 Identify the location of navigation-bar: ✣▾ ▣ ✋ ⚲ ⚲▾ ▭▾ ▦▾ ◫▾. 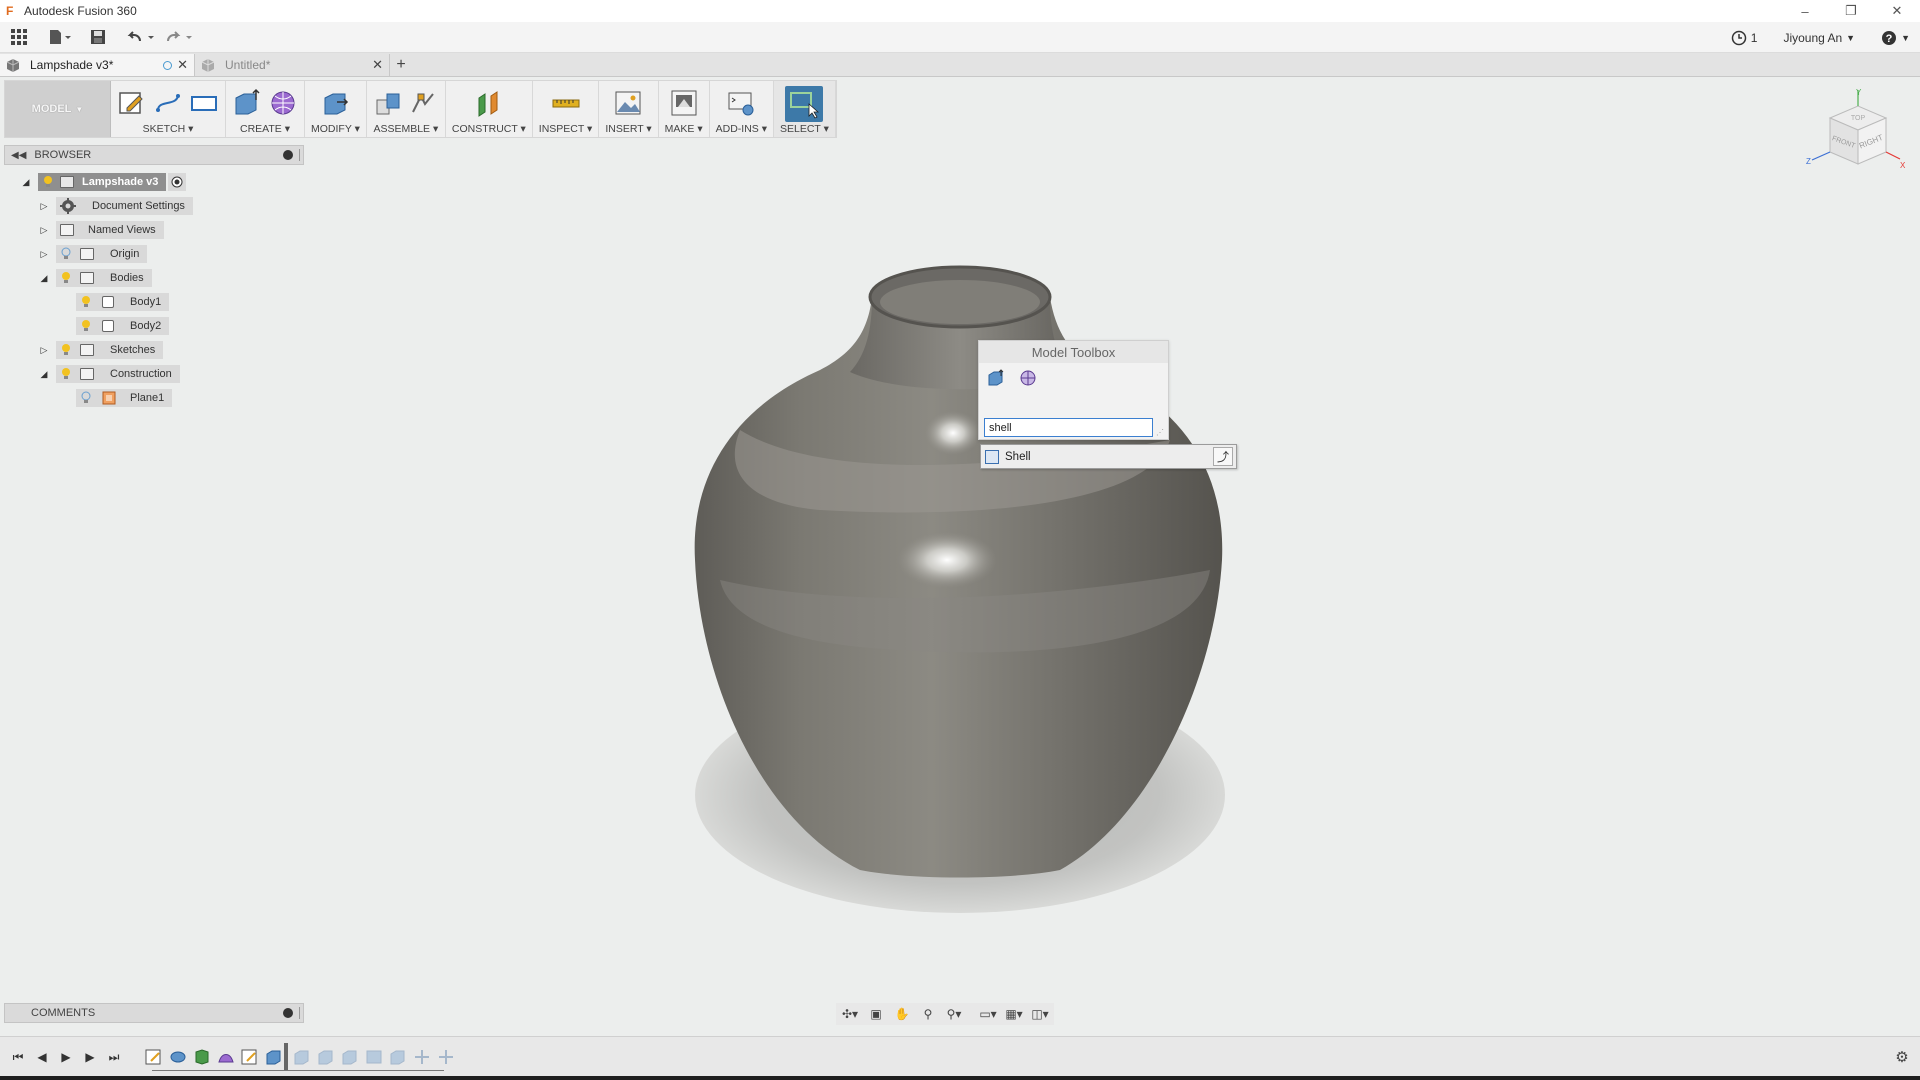
(945, 1014).